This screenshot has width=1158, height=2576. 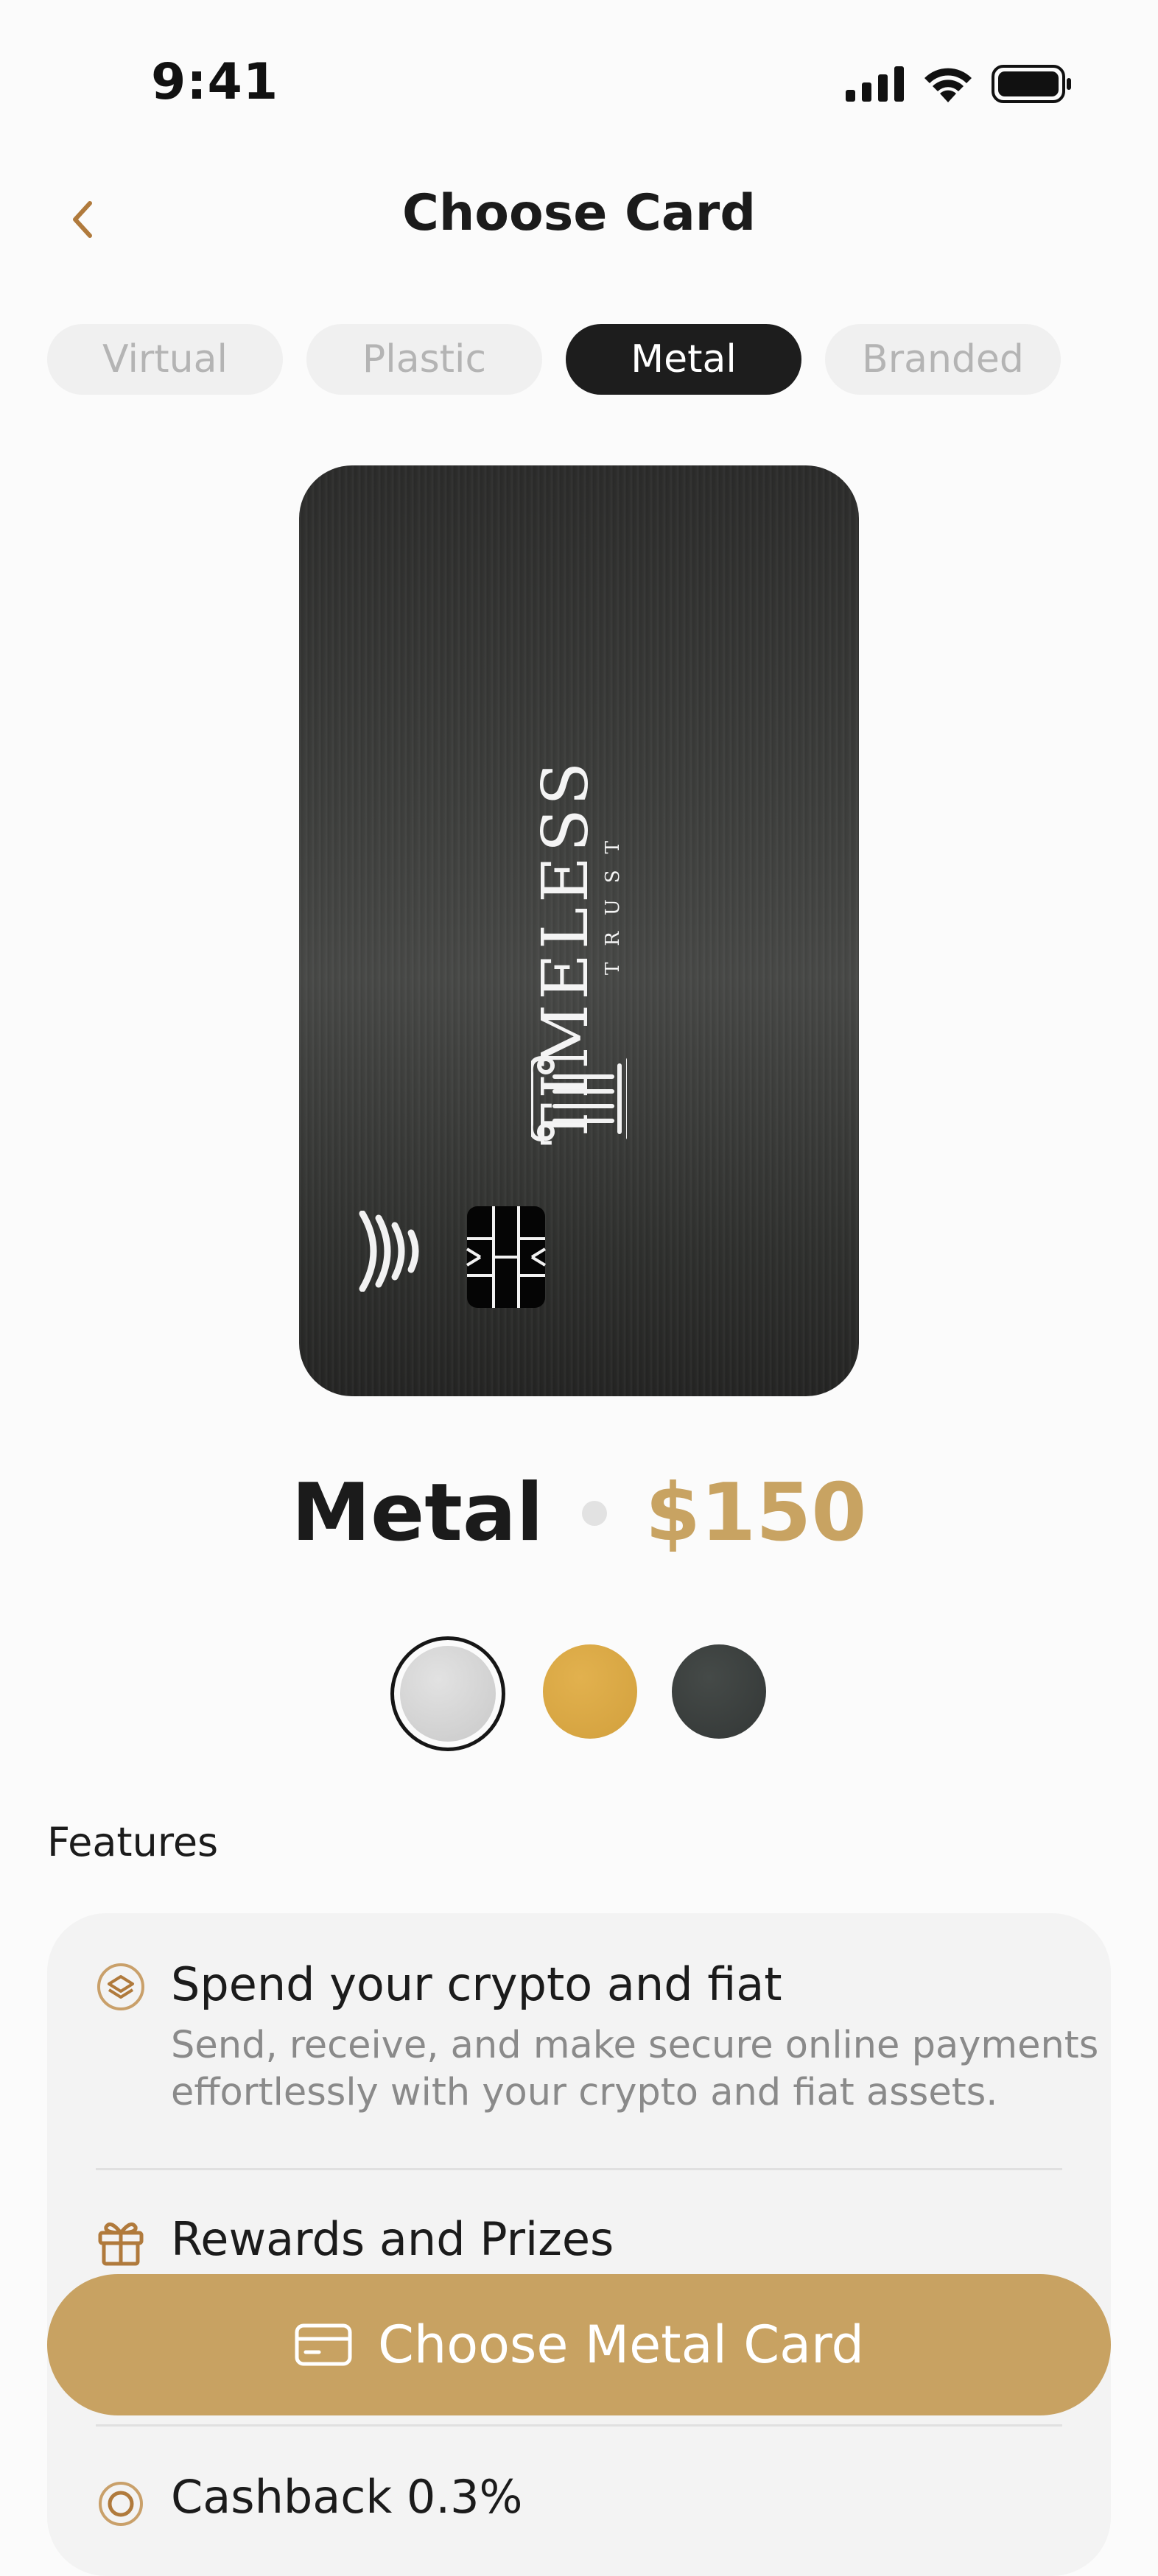 What do you see at coordinates (621, 2345) in the screenshot?
I see `choose-card-button-label: Choose Metal Card` at bounding box center [621, 2345].